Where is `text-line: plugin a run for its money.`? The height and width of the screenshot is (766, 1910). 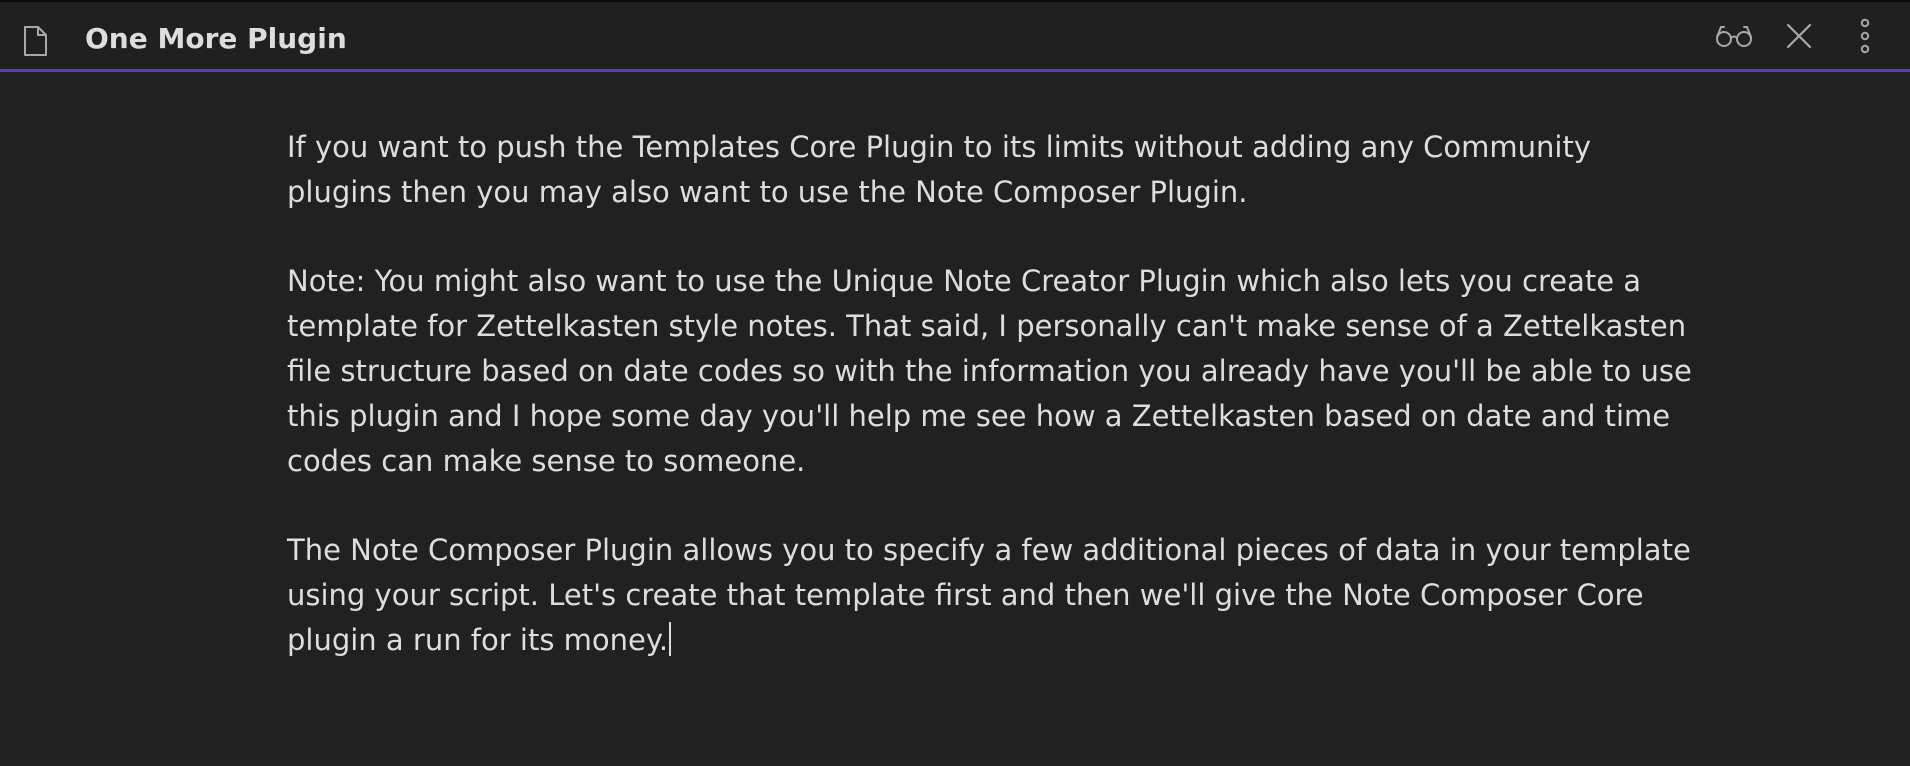
text-line: plugin a run for its money. is located at coordinates (478, 640).